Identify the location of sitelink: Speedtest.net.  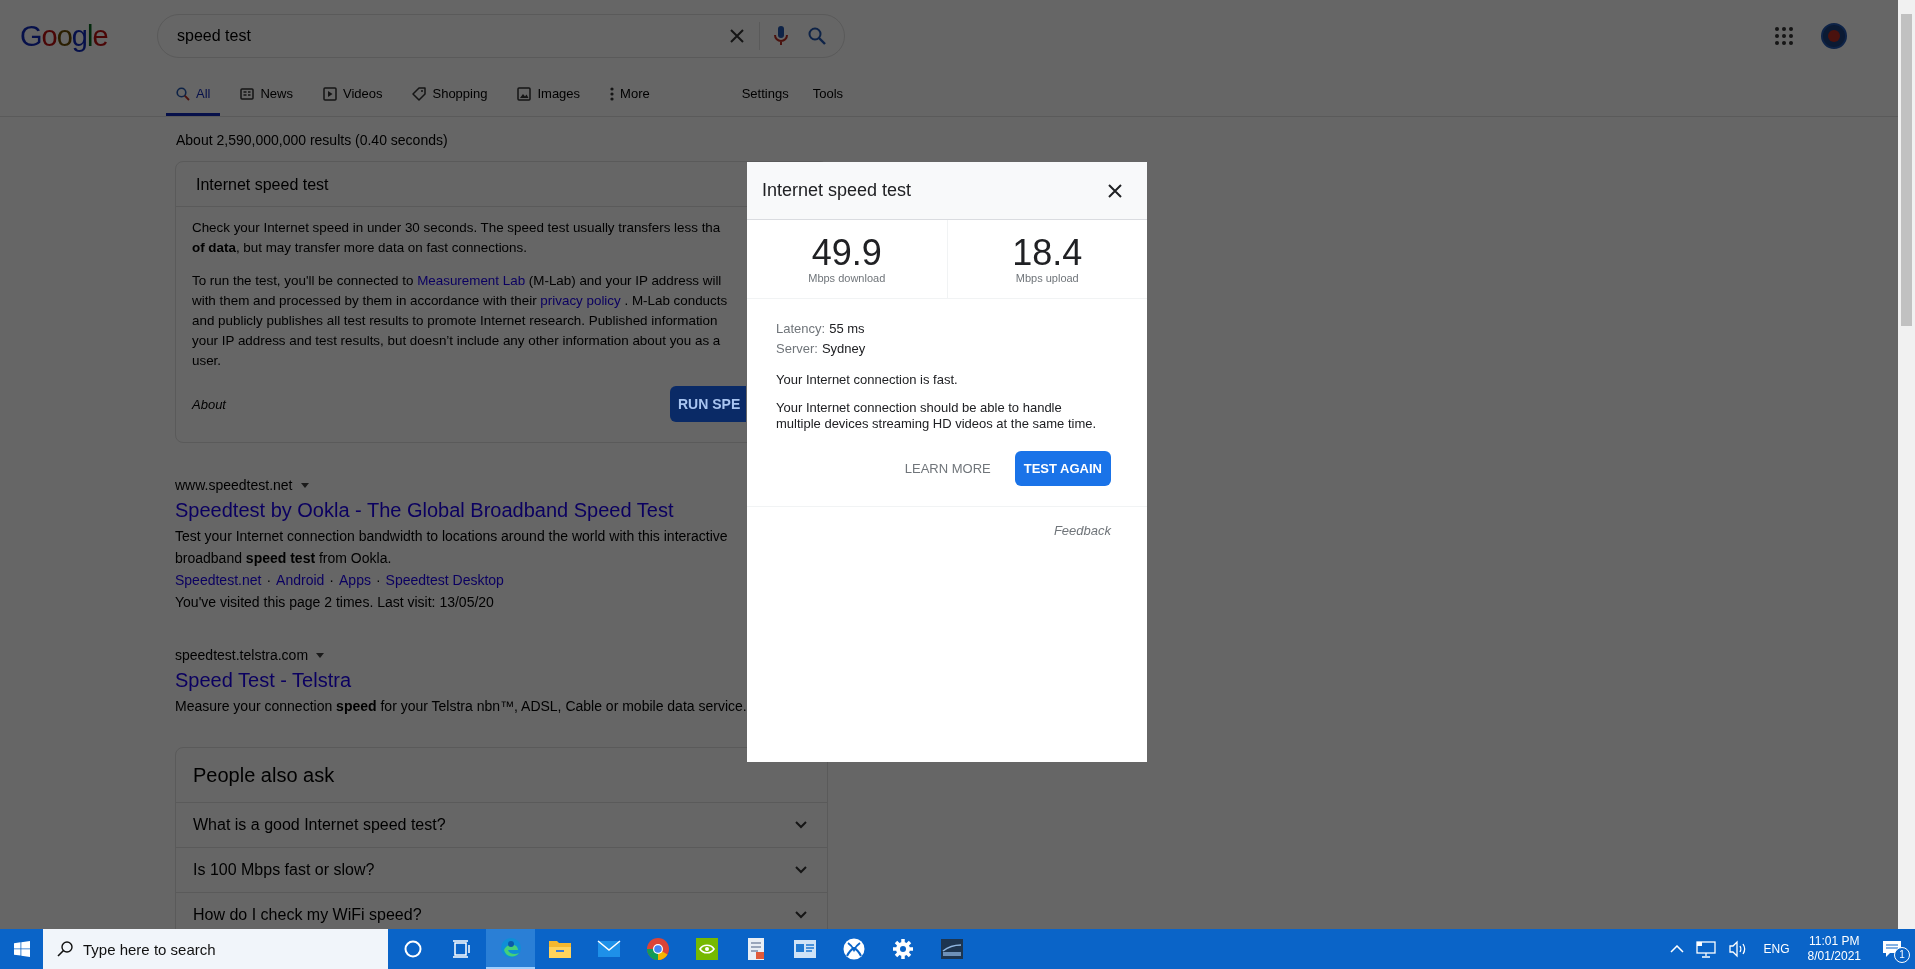
(218, 580).